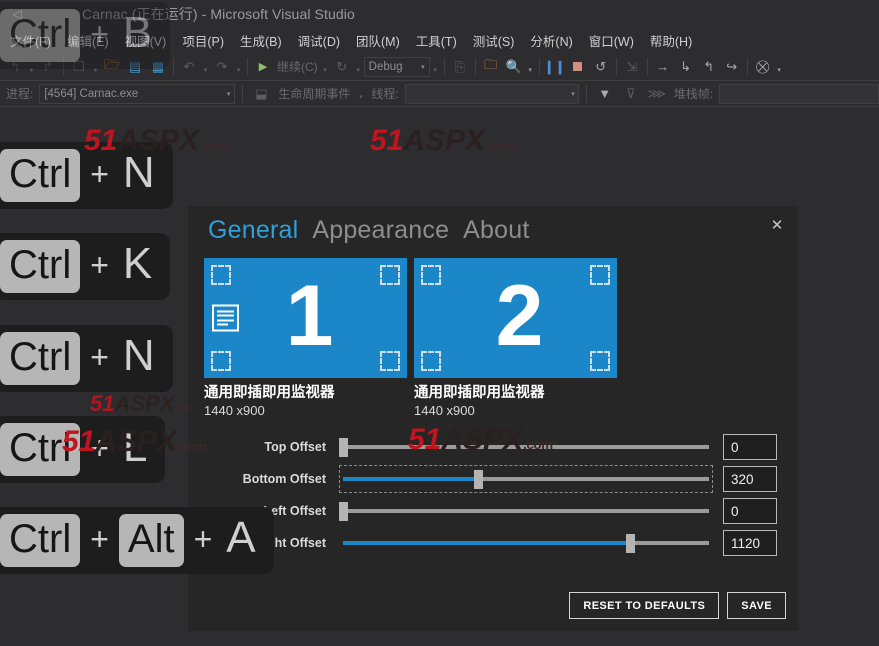  I want to click on filter-icon: ▼, so click(605, 94).